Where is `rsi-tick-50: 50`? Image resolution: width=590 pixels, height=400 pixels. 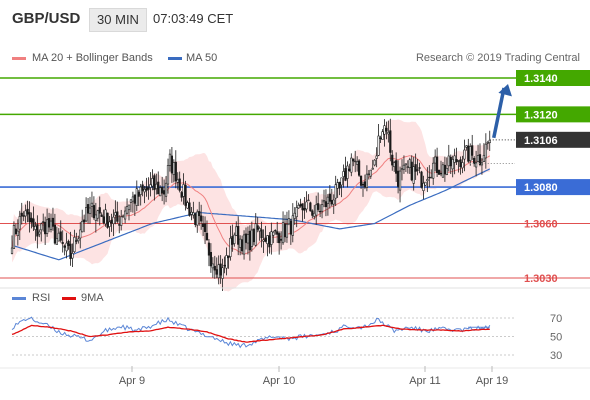
rsi-tick-50: 50 is located at coordinates (556, 338).